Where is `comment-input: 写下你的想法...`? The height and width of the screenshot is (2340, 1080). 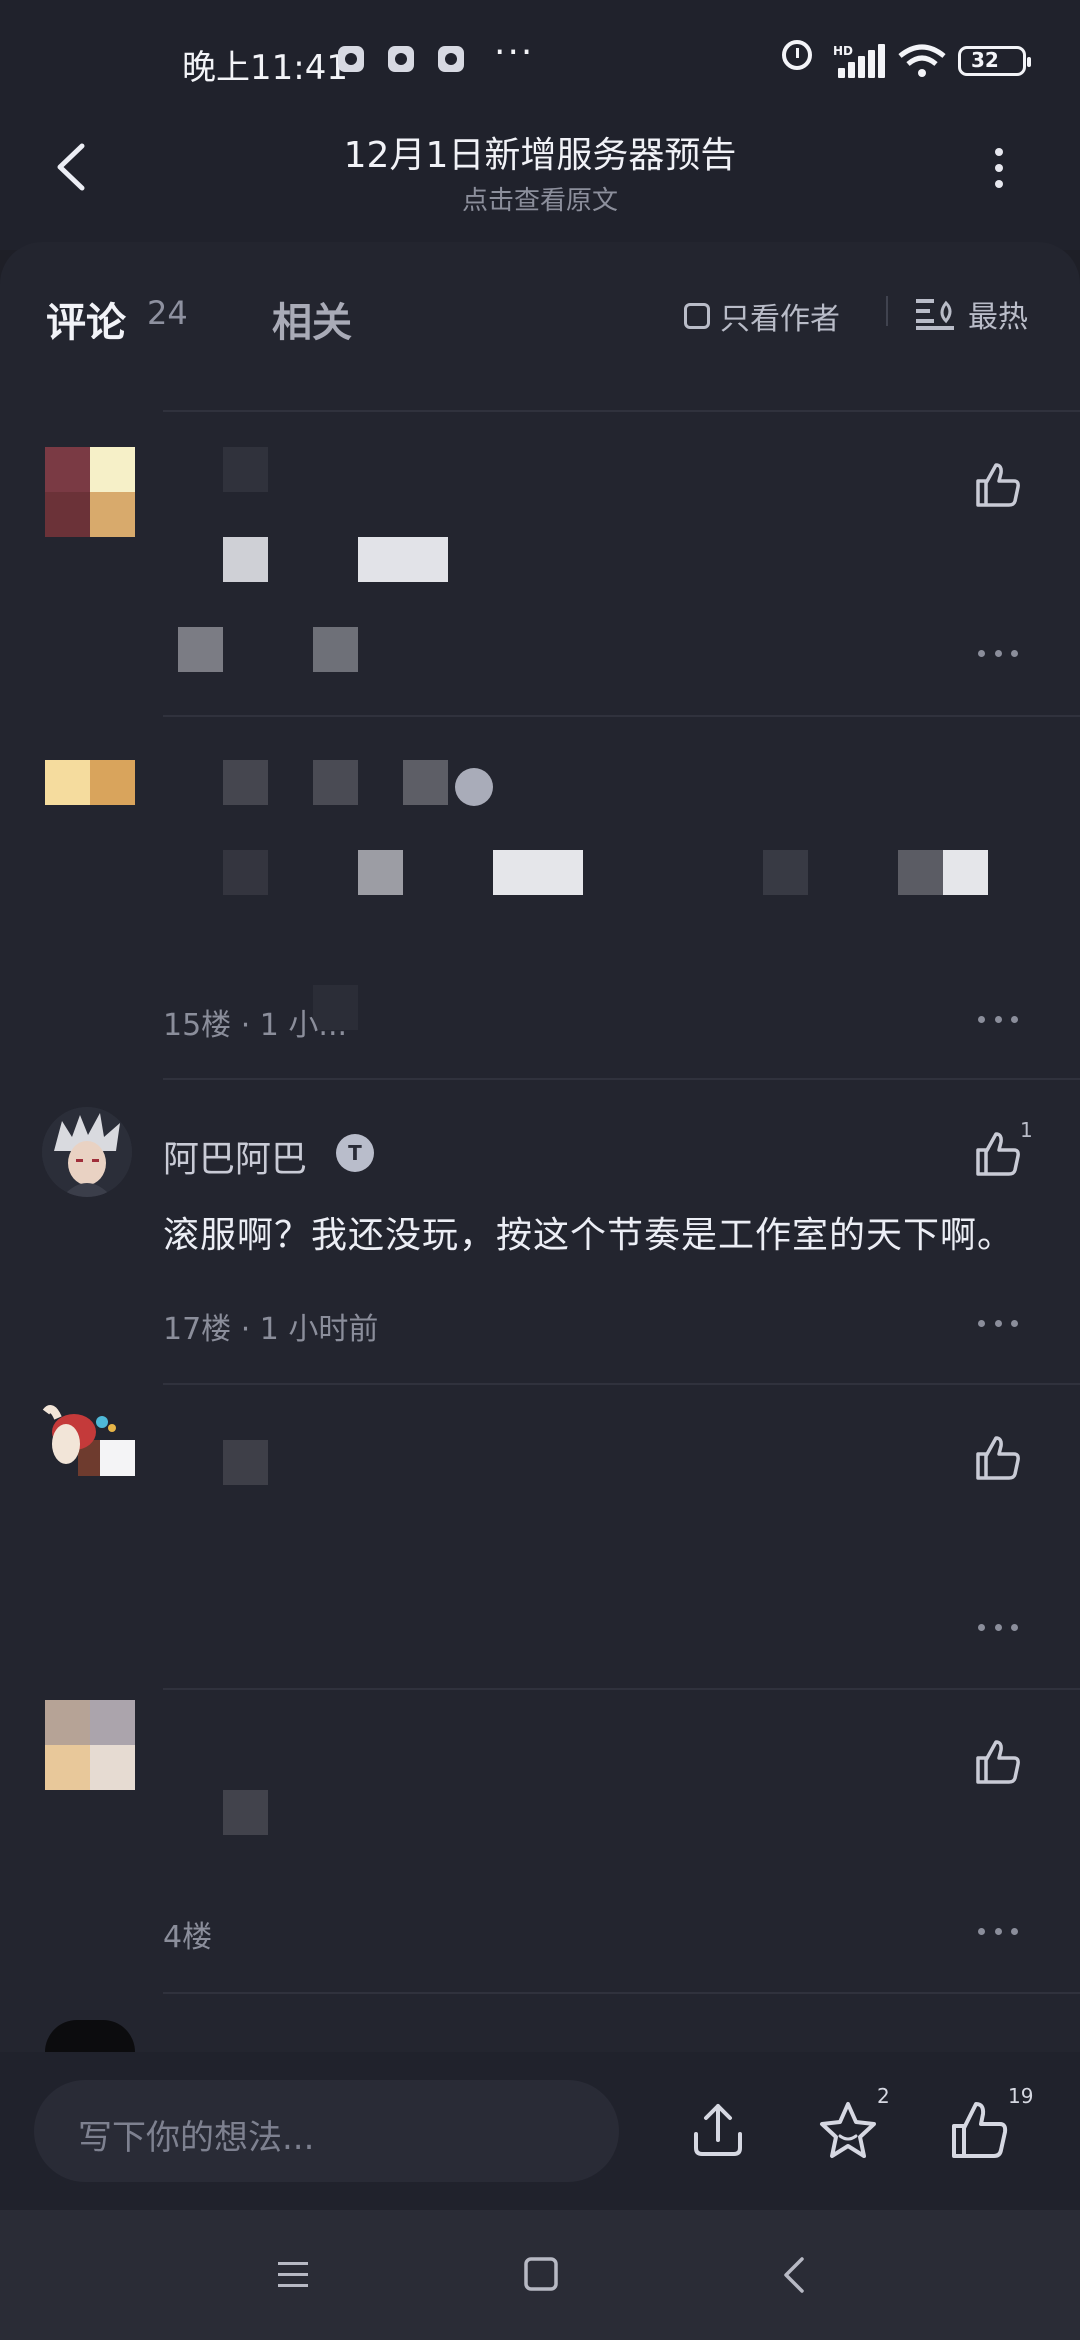 comment-input: 写下你的想法... is located at coordinates (326, 2131).